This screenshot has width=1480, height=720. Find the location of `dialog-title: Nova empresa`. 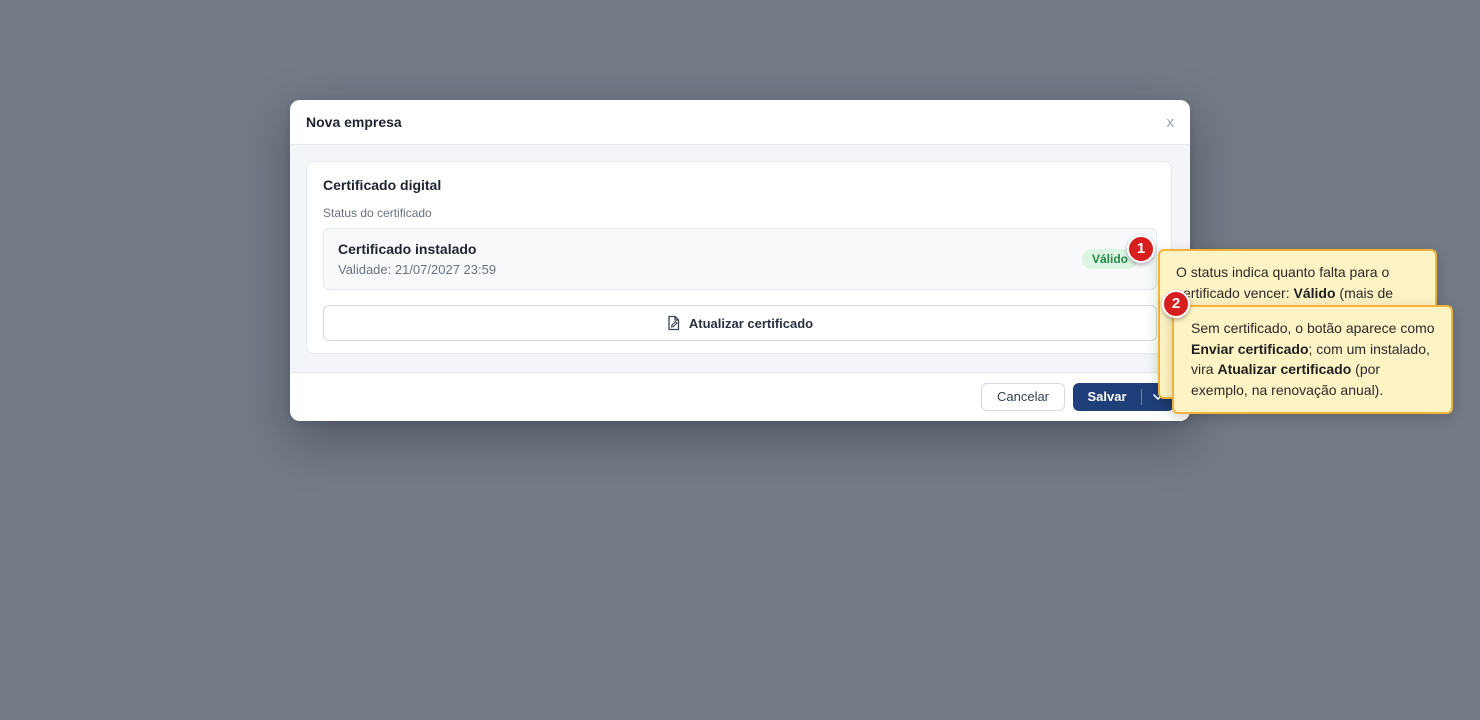

dialog-title: Nova empresa is located at coordinates (354, 122).